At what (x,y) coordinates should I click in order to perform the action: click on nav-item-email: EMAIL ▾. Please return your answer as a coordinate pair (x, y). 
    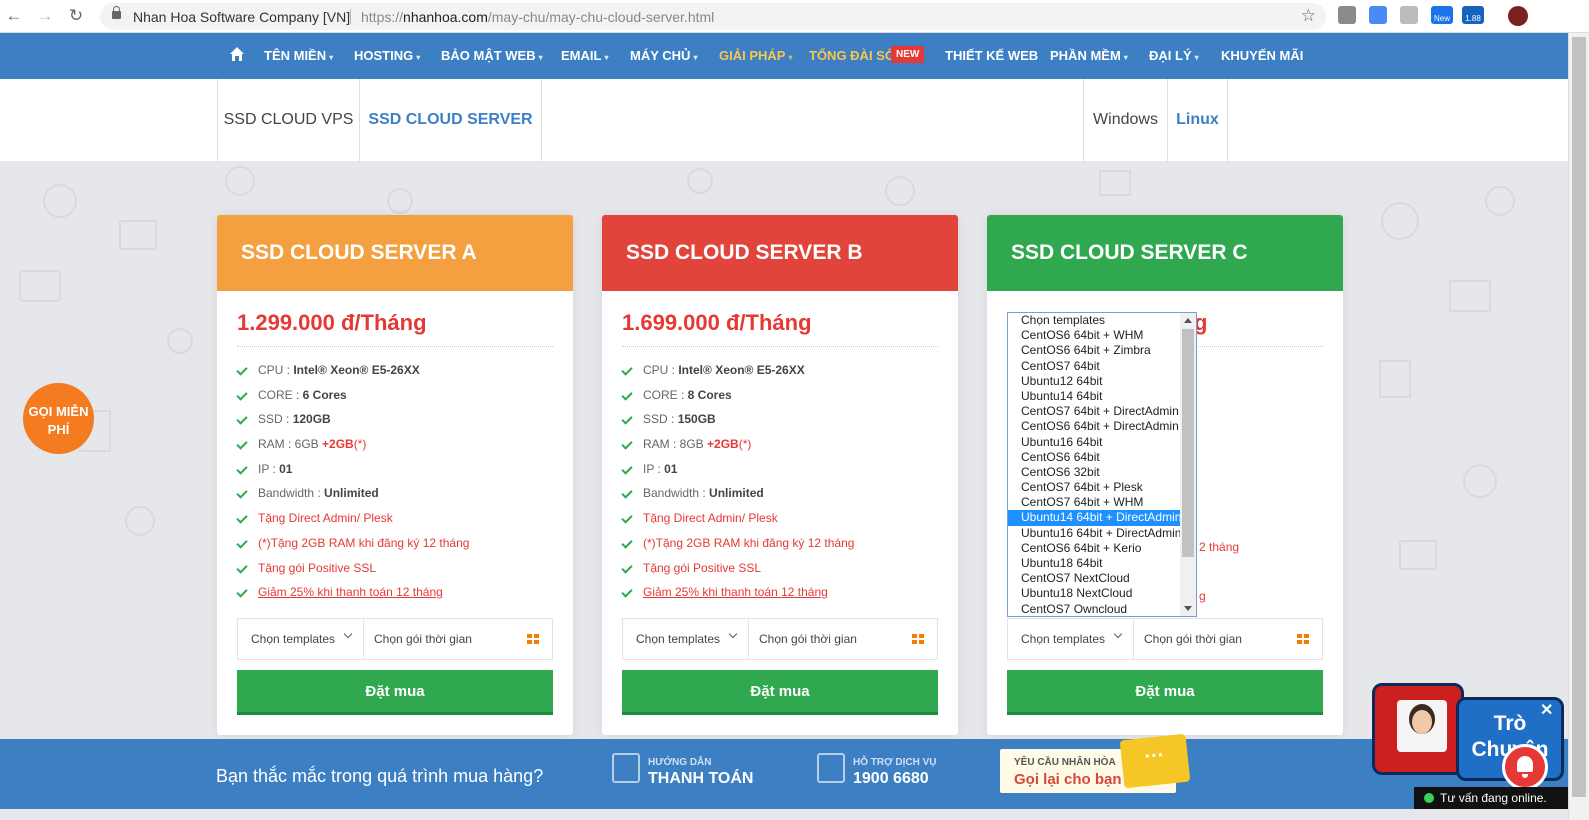
    Looking at the image, I should click on (584, 55).